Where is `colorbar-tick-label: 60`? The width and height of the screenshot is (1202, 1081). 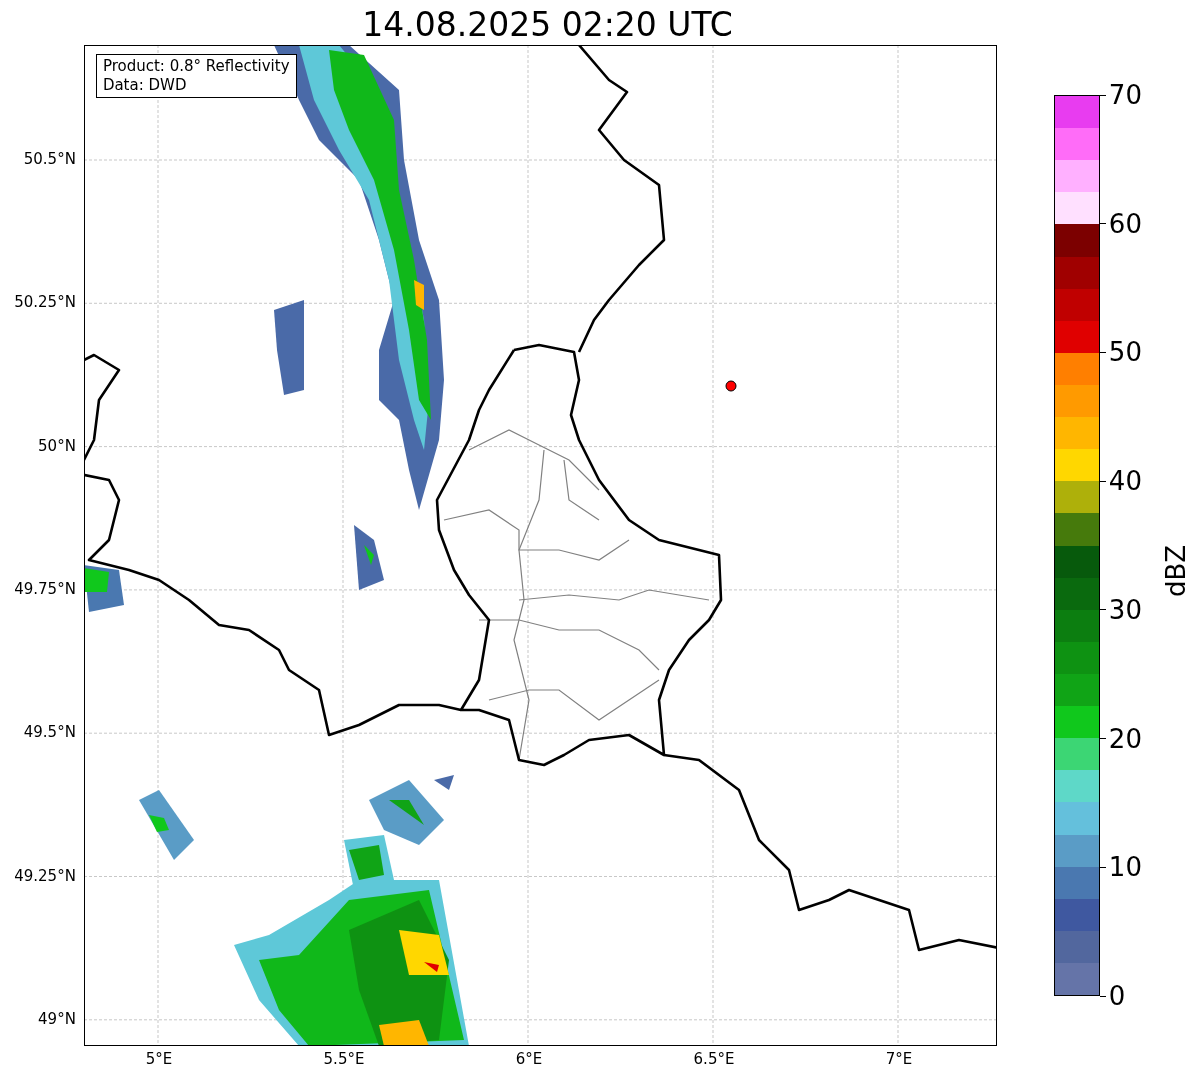
colorbar-tick-label: 60 is located at coordinates (1125, 223).